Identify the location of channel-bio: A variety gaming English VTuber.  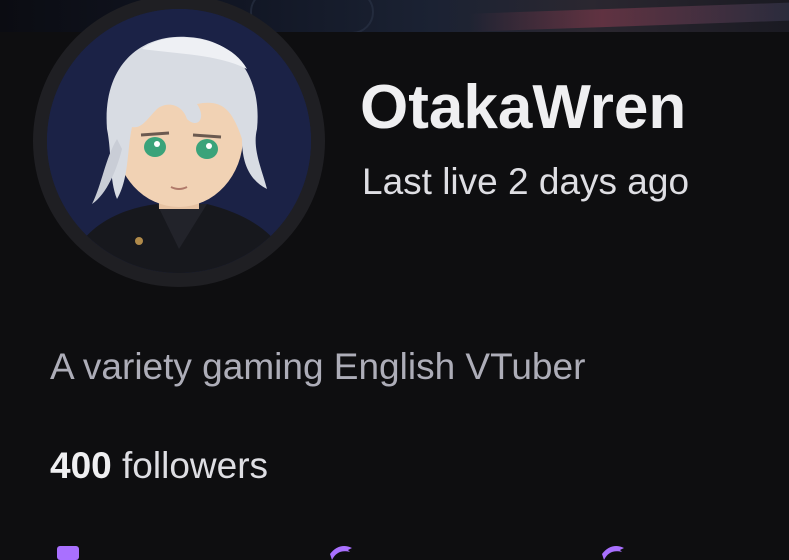
(318, 366).